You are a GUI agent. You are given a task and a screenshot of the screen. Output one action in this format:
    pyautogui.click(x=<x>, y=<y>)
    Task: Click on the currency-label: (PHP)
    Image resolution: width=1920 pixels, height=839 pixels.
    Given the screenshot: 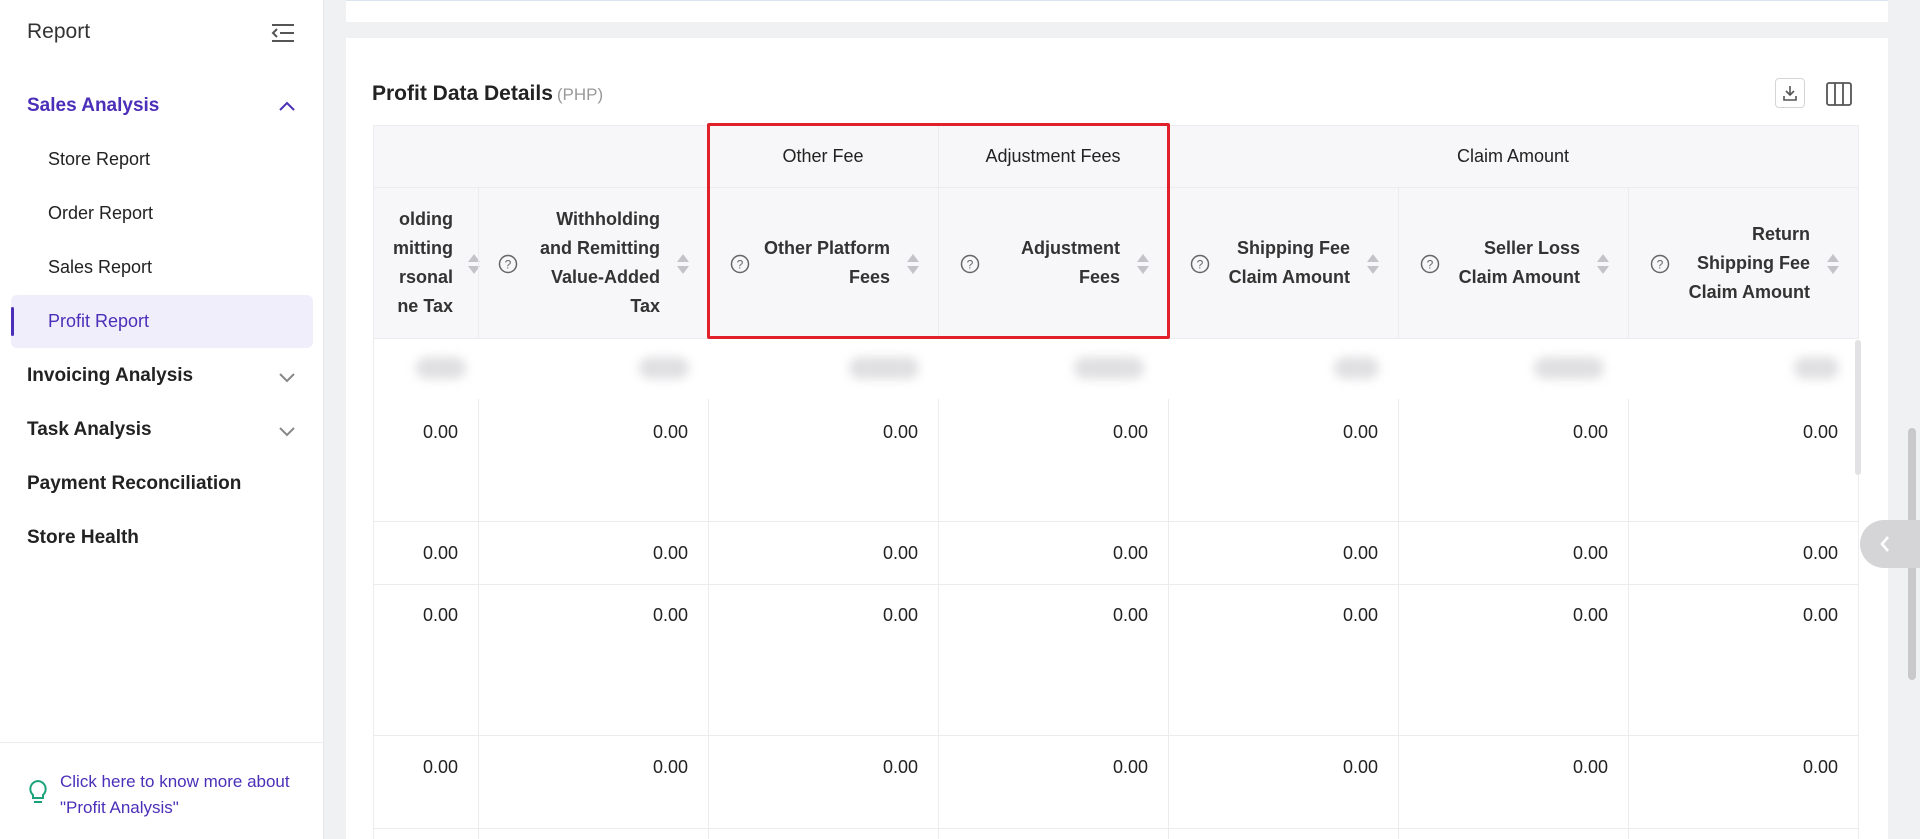 What is the action you would take?
    pyautogui.click(x=580, y=94)
    